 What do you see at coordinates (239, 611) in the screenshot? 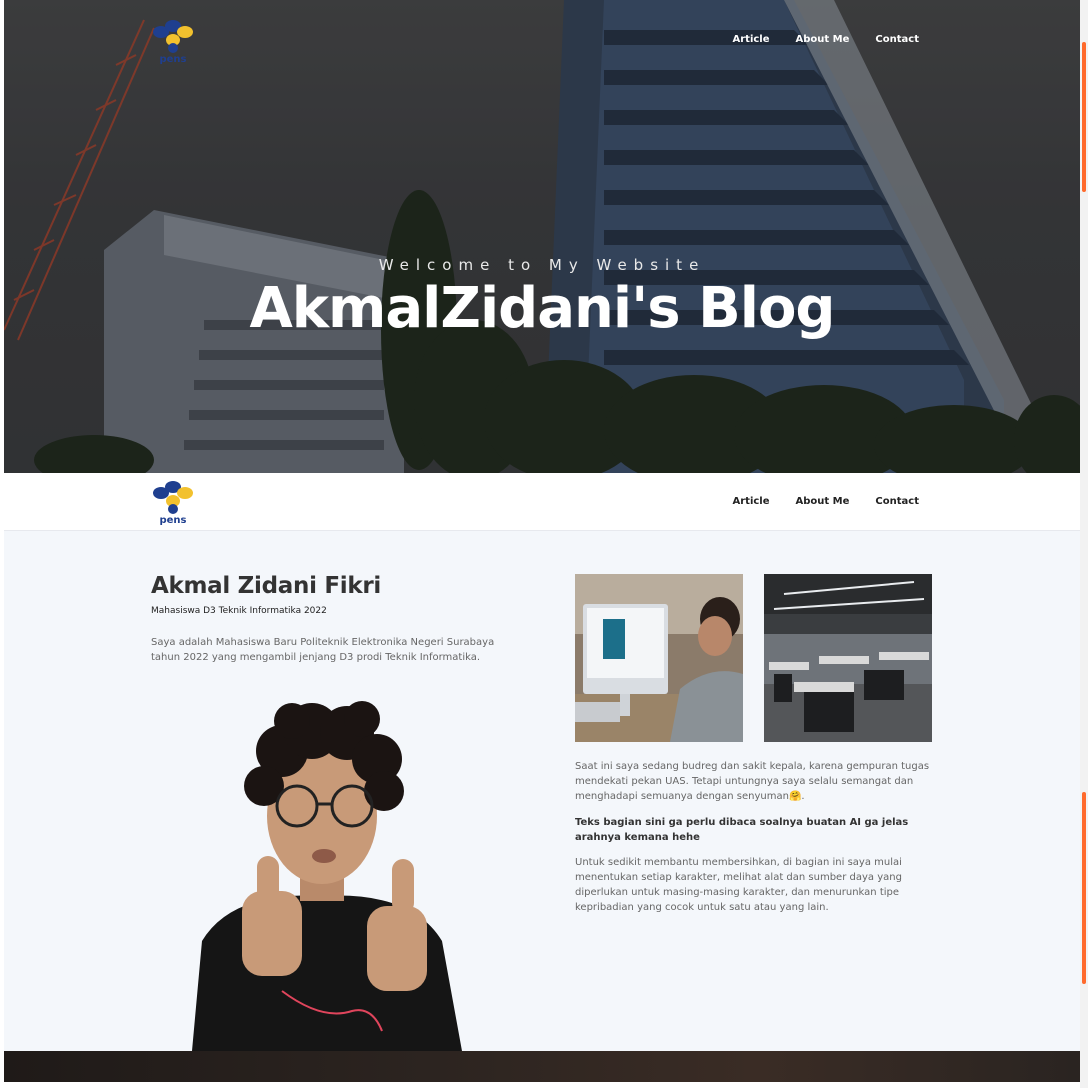
I see `profile-role: Mahasiswa D3 Teknik Informatika 2022` at bounding box center [239, 611].